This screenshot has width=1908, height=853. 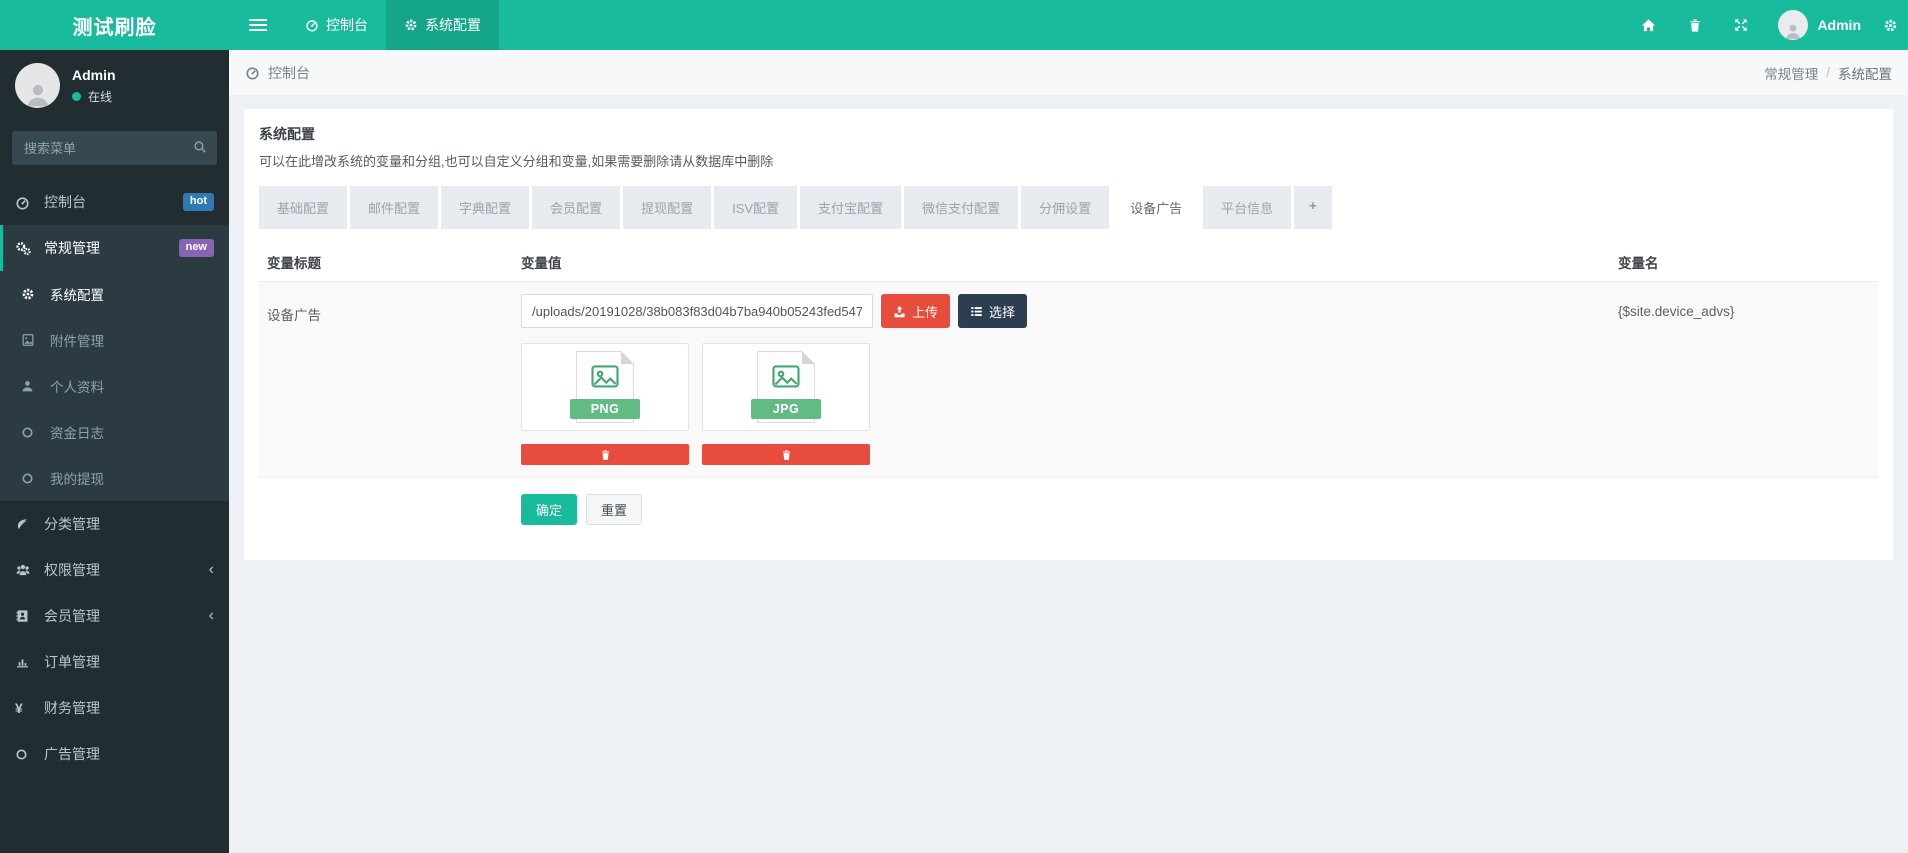 I want to click on sidebar-item-money-log: 资金日志, so click(x=114, y=432).